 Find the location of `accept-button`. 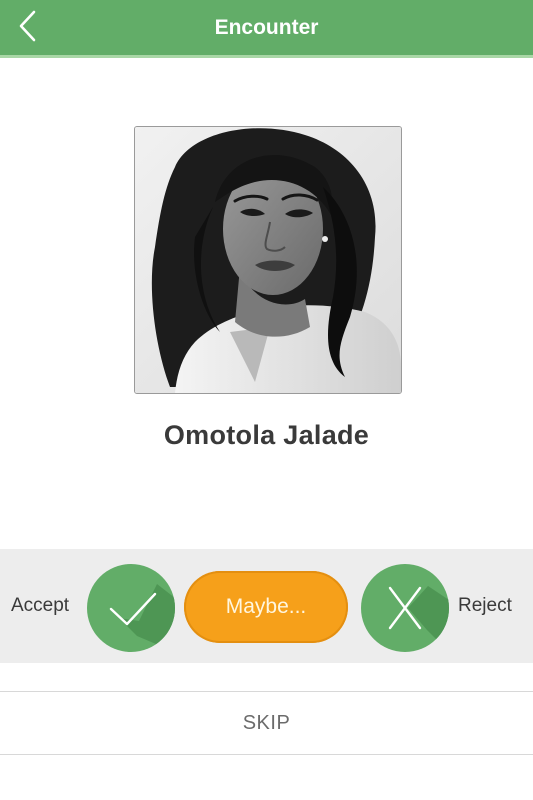

accept-button is located at coordinates (131, 608).